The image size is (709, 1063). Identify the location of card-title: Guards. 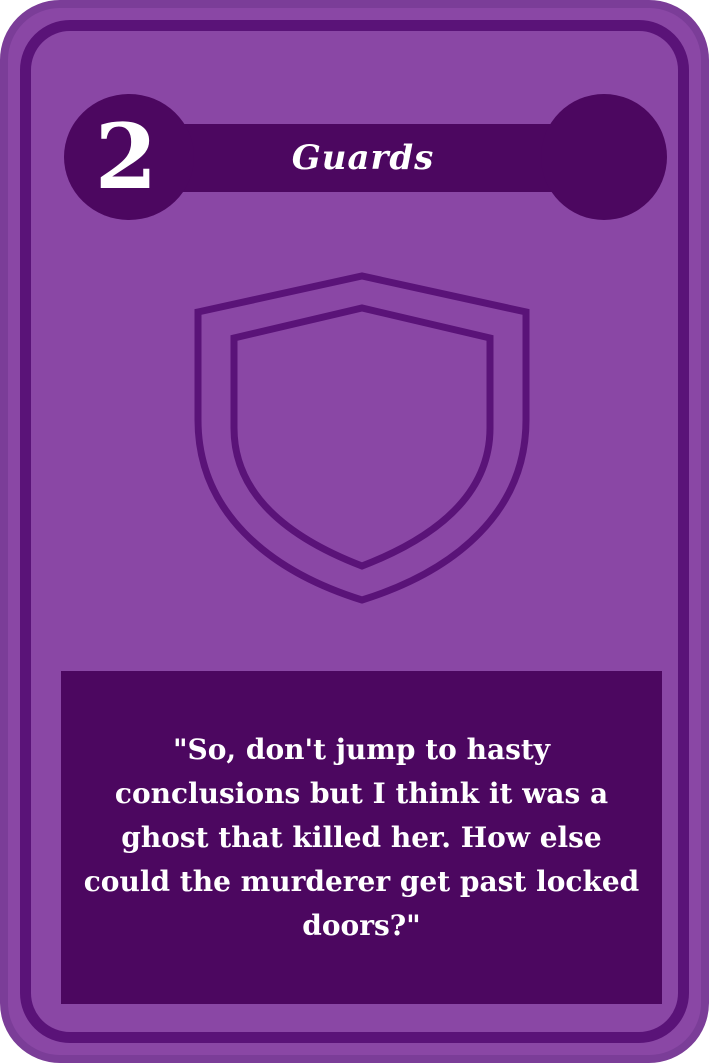
(363, 158).